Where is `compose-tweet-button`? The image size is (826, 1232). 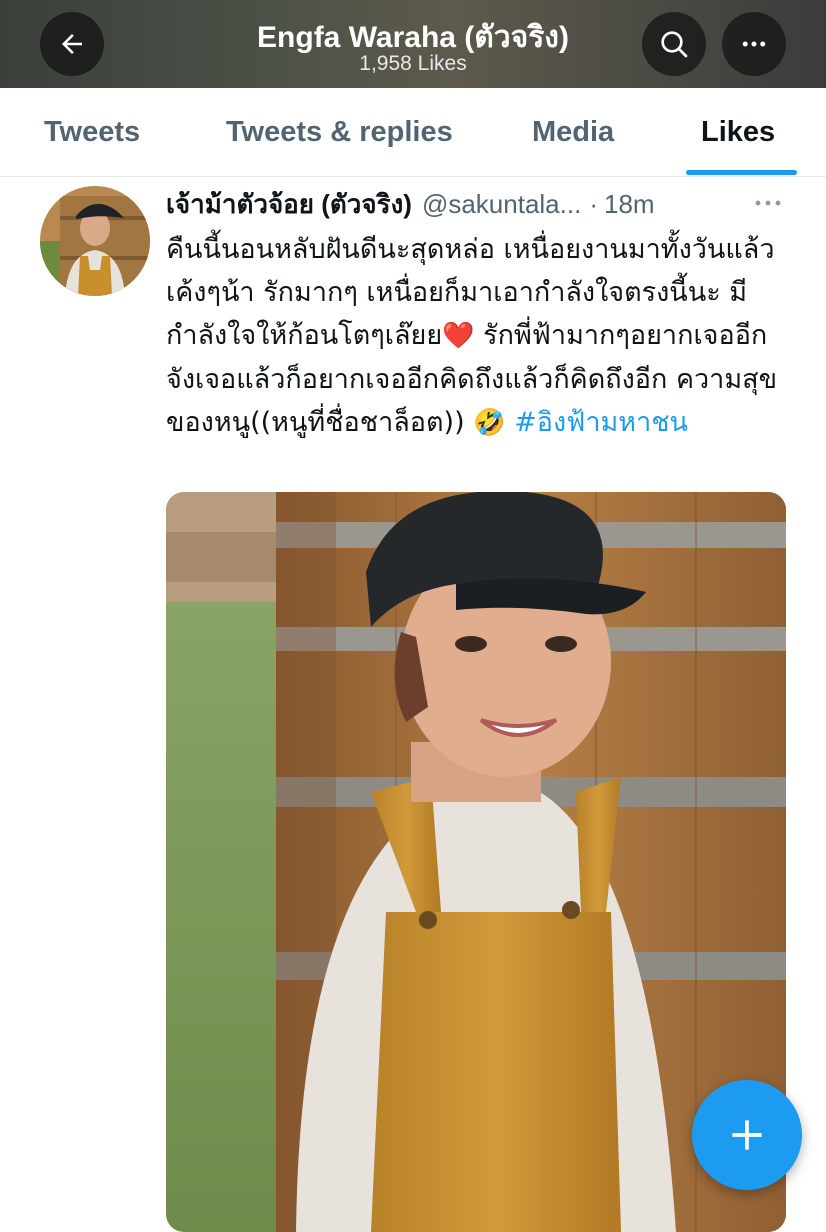 compose-tweet-button is located at coordinates (747, 1135).